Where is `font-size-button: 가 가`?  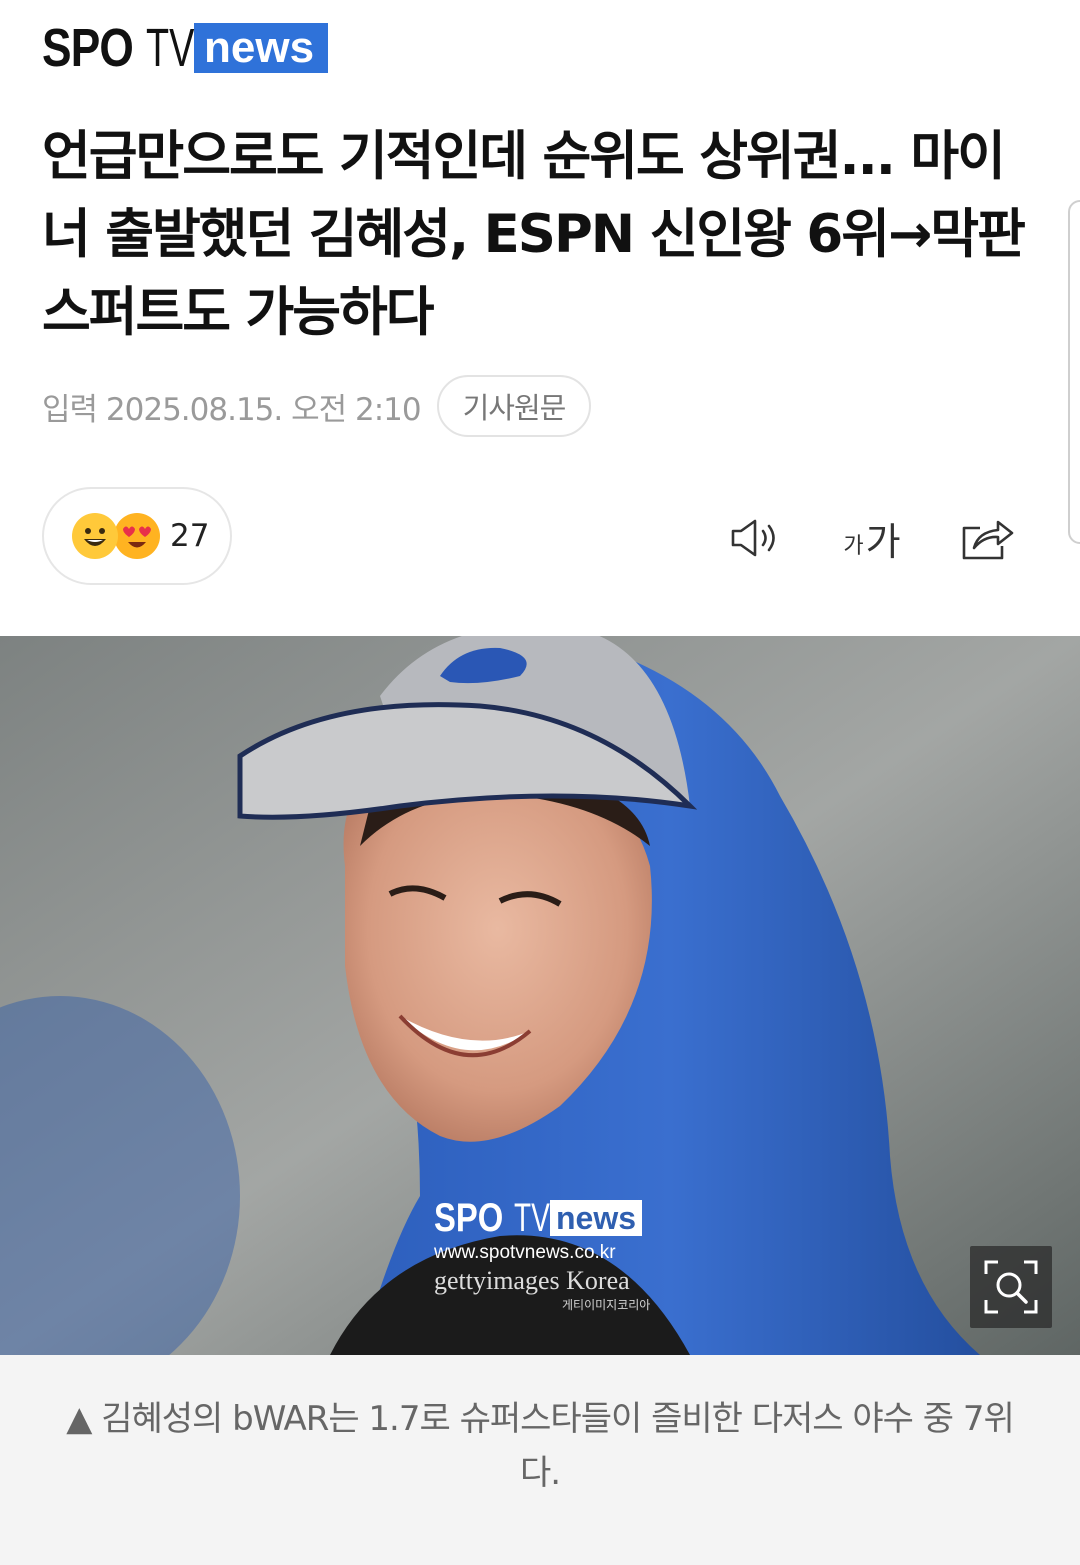 font-size-button: 가 가 is located at coordinates (872, 538).